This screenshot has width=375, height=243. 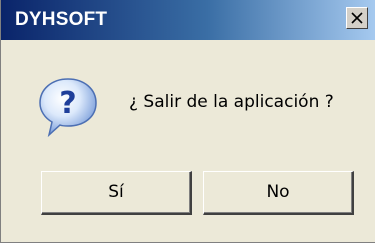 I want to click on close-icon, so click(x=357, y=18).